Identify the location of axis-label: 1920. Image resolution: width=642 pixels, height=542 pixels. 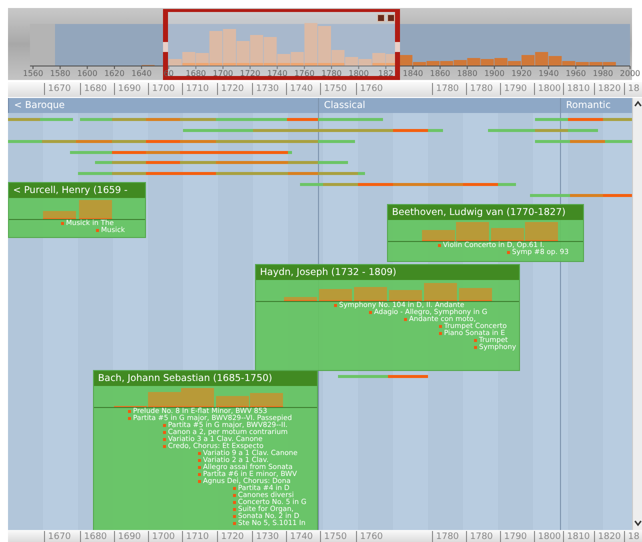
(521, 73).